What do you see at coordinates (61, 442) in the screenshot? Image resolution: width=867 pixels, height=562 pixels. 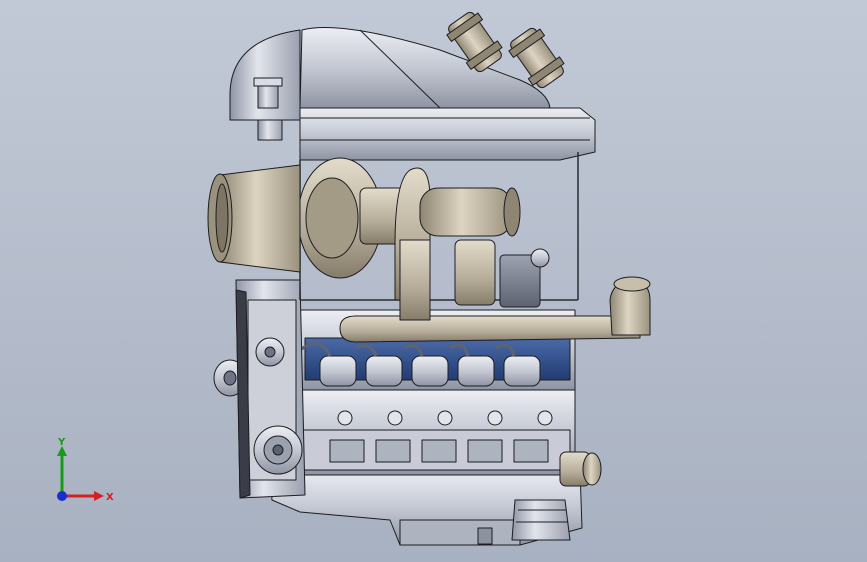 I see `y-axis-label: Y` at bounding box center [61, 442].